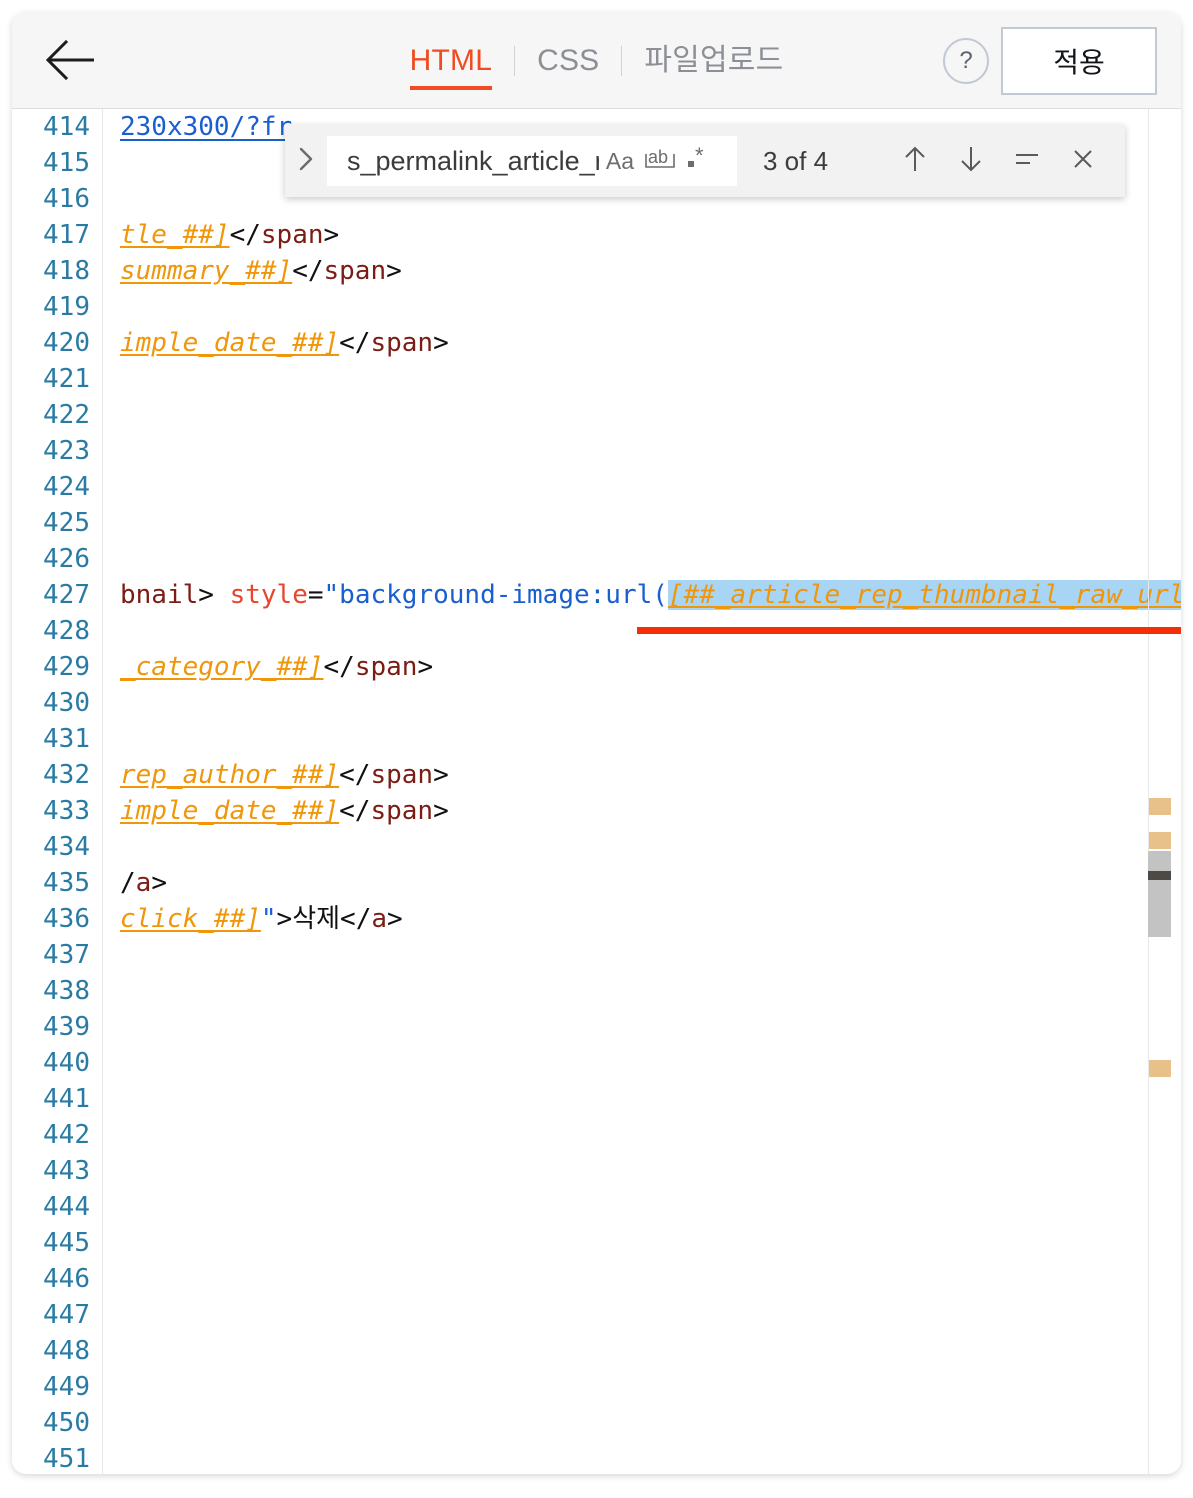 The height and width of the screenshot is (1498, 1193). I want to click on apply-button: 적용, so click(1079, 61).